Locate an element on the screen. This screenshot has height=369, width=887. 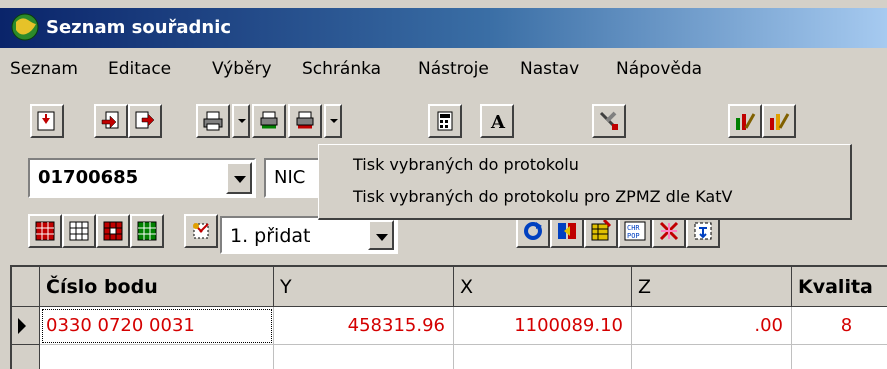
chr-pop-icon: CHRPOP is located at coordinates (635, 231).